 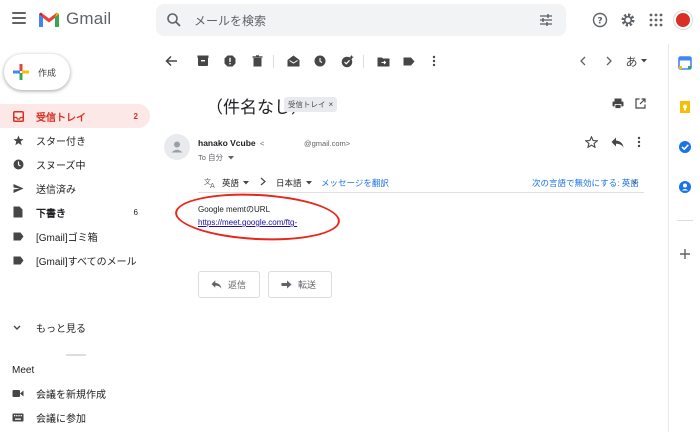 I want to click on sidebar-item-all-mail: [Gmail]すべてのメール, so click(x=75, y=260).